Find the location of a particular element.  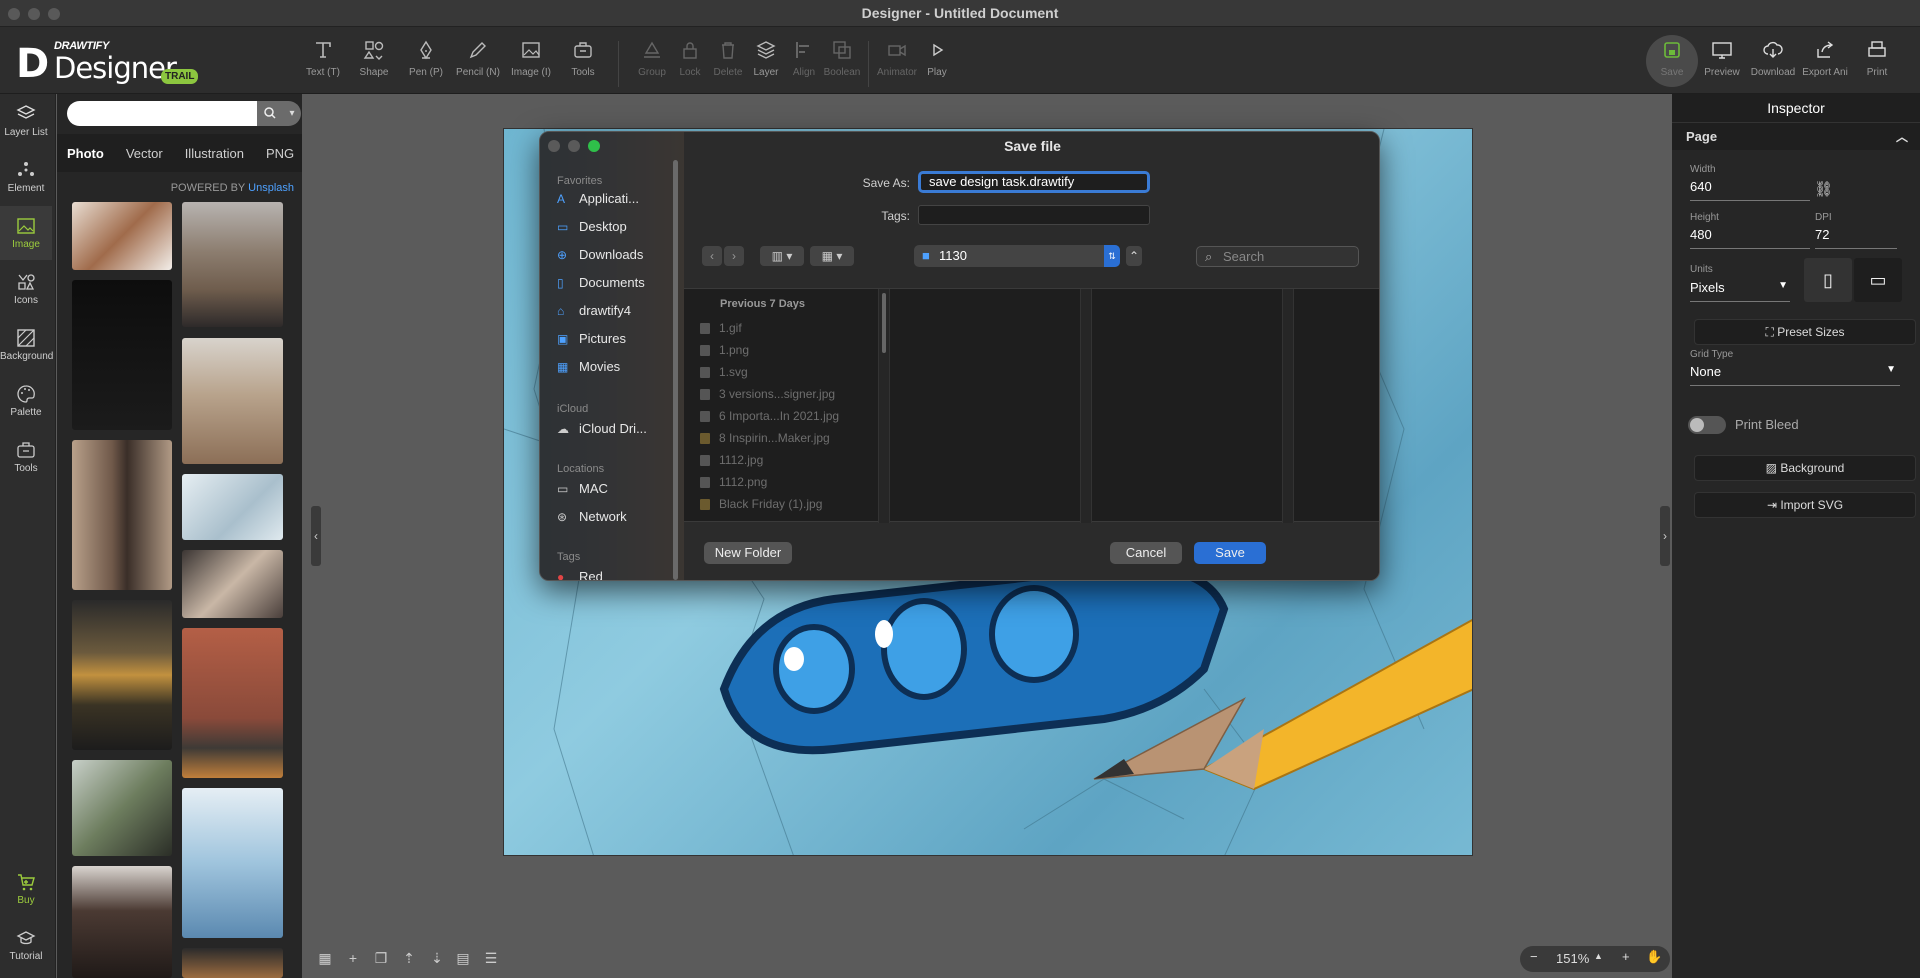

location-popup: ■ 1130 ⇅ is located at coordinates (1017, 256).